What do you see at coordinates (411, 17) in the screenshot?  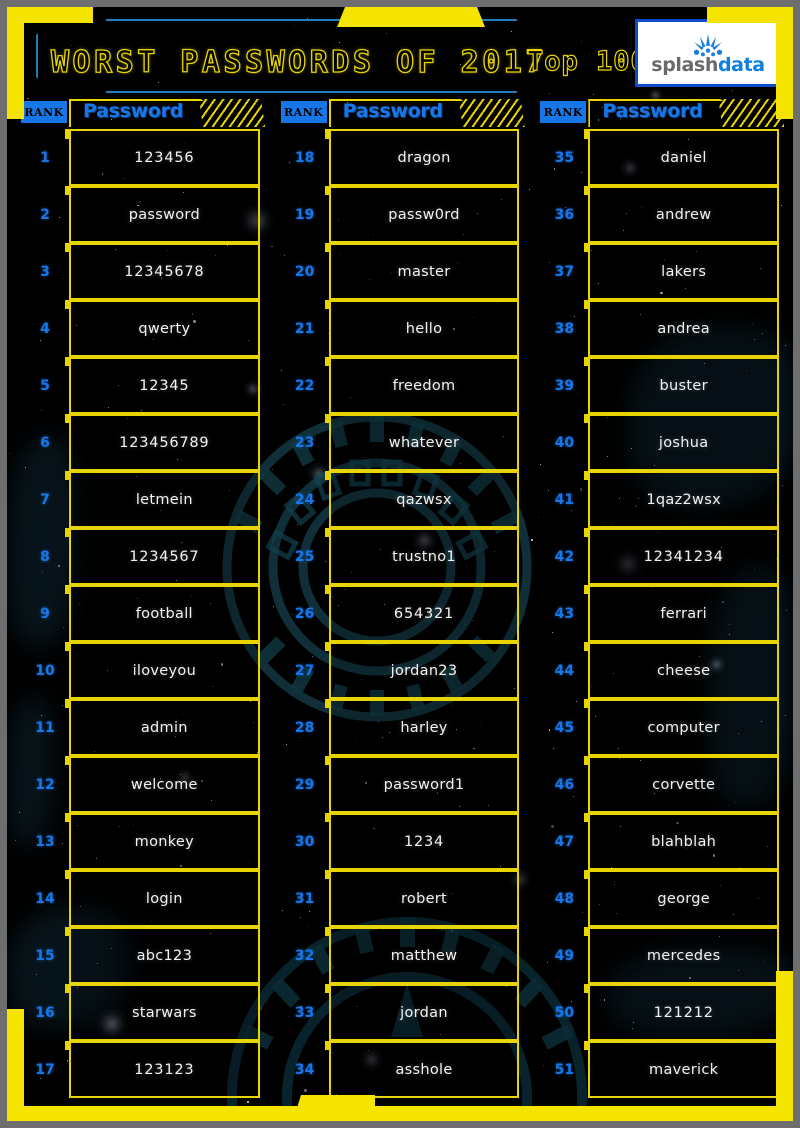 I see `frame-top-tab` at bounding box center [411, 17].